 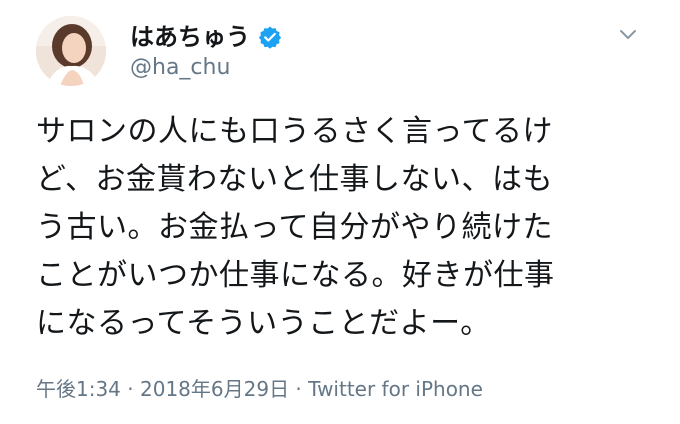 What do you see at coordinates (295, 275) in the screenshot?
I see `tweet-text-line: ことがいつか仕事になる。好きが仕事` at bounding box center [295, 275].